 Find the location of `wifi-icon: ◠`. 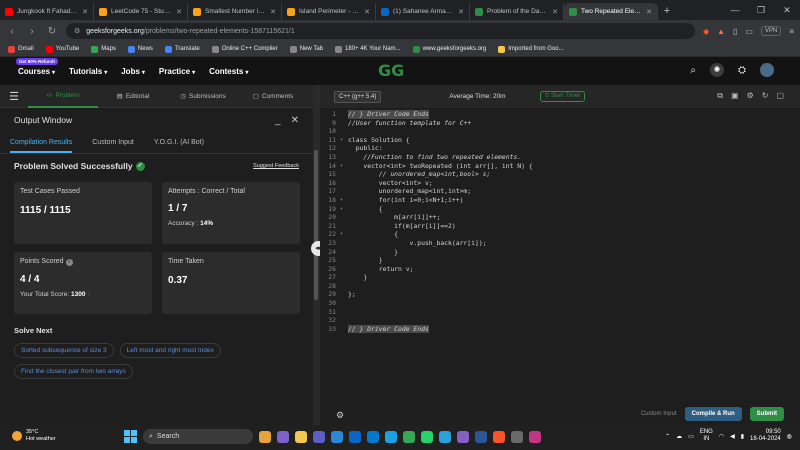

wifi-icon: ◠ is located at coordinates (721, 436).